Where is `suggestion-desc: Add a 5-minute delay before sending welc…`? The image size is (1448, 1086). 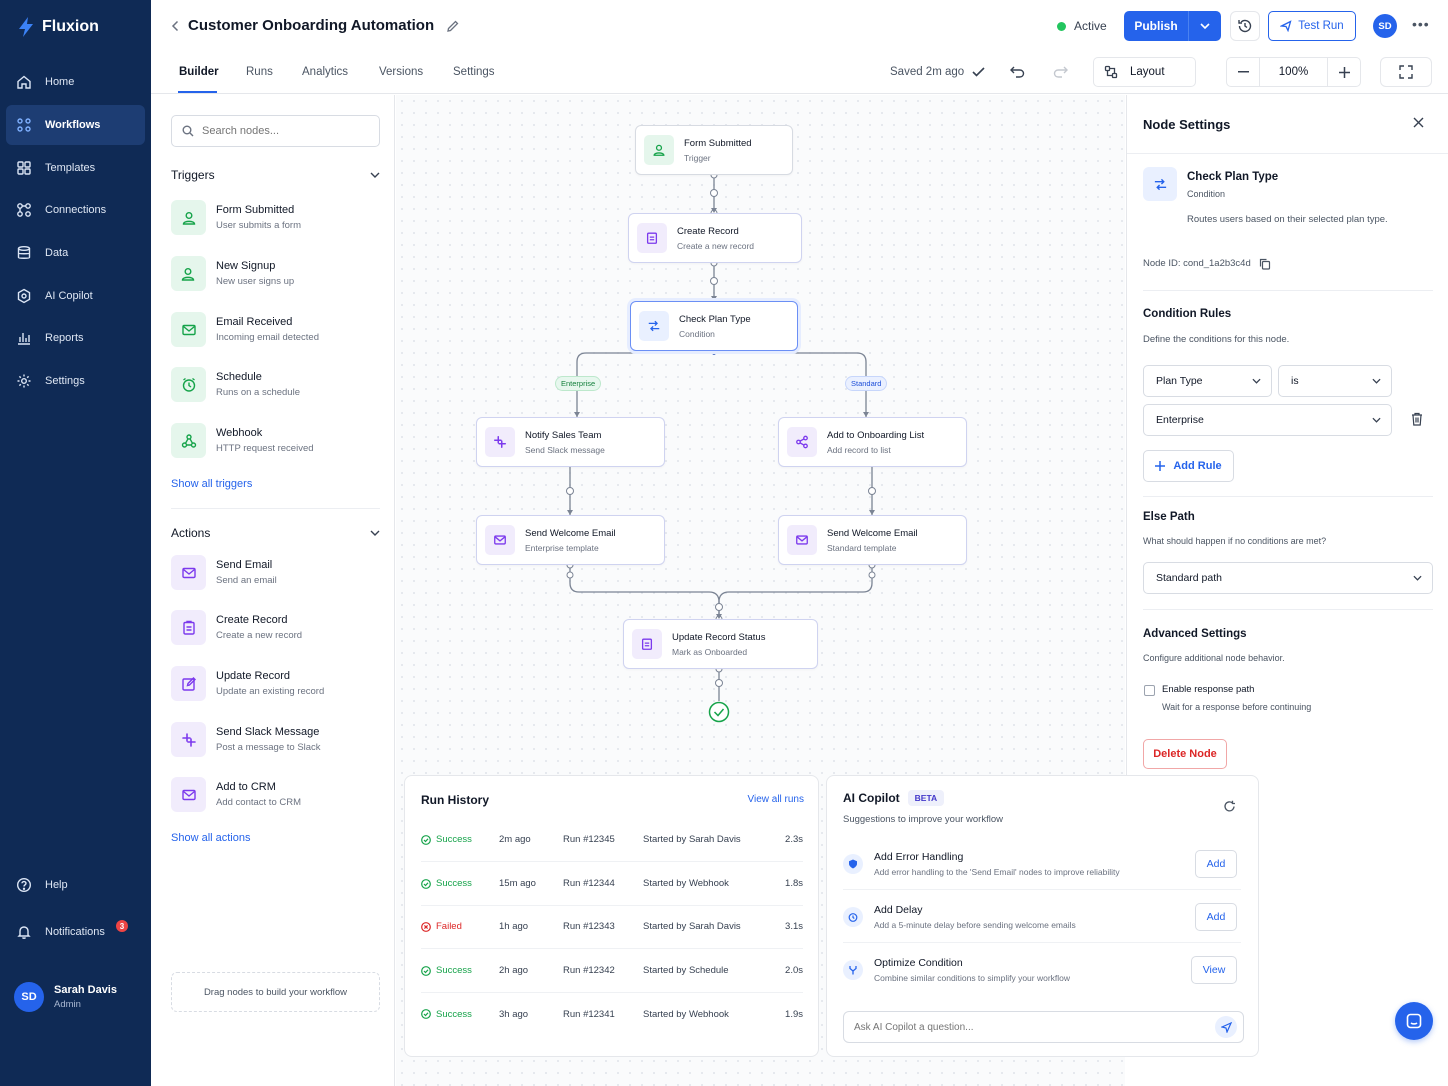
suggestion-desc: Add a 5-minute delay before sending welc… is located at coordinates (975, 924).